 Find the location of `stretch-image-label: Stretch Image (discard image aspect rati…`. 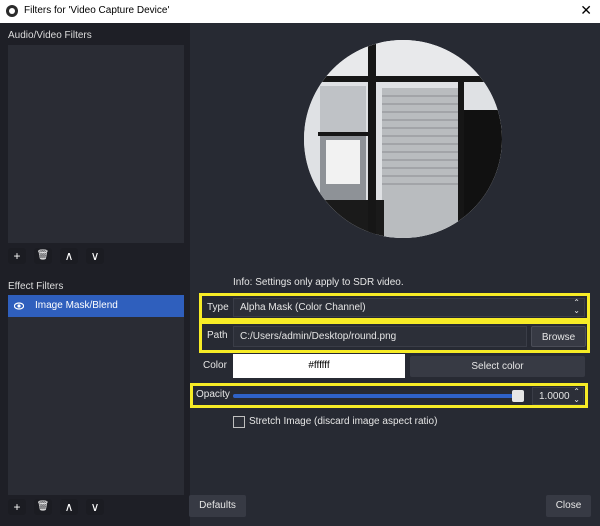

stretch-image-label: Stretch Image (discard image aspect rati… is located at coordinates (343, 421).